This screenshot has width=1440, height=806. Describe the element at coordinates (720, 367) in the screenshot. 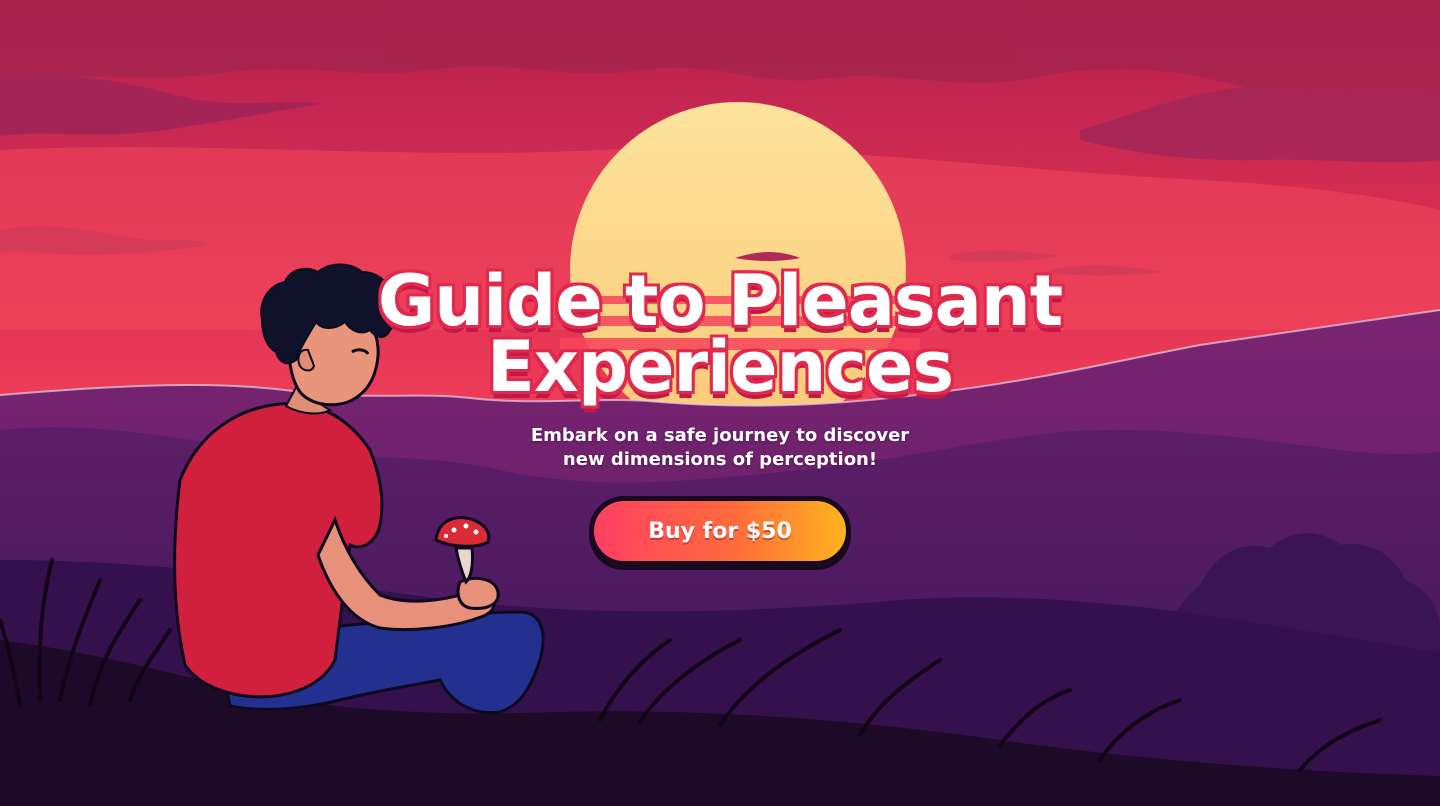

I see `hero-title-line-2: Experiences` at that location.